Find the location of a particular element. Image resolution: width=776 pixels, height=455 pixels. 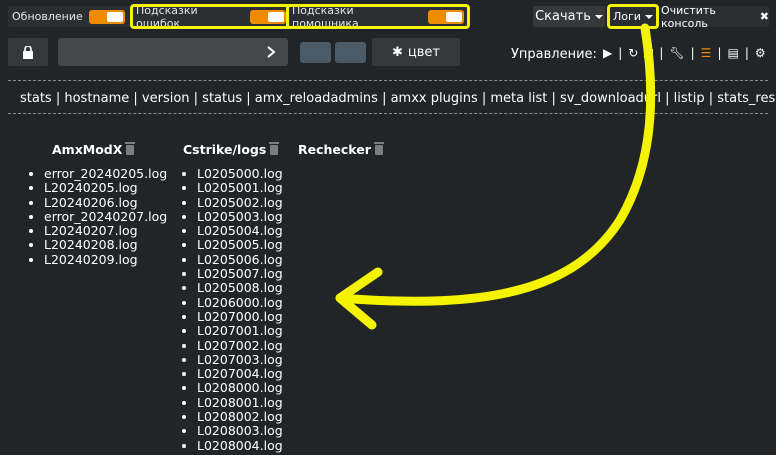

clear-console-button: Очистить консоль ✖ is located at coordinates (715, 16).